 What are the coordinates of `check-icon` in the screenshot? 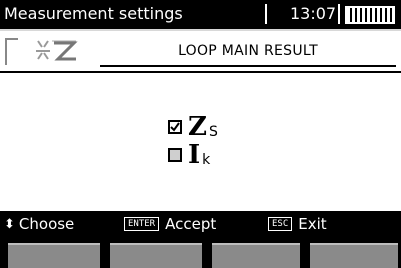 It's located at (175, 127).